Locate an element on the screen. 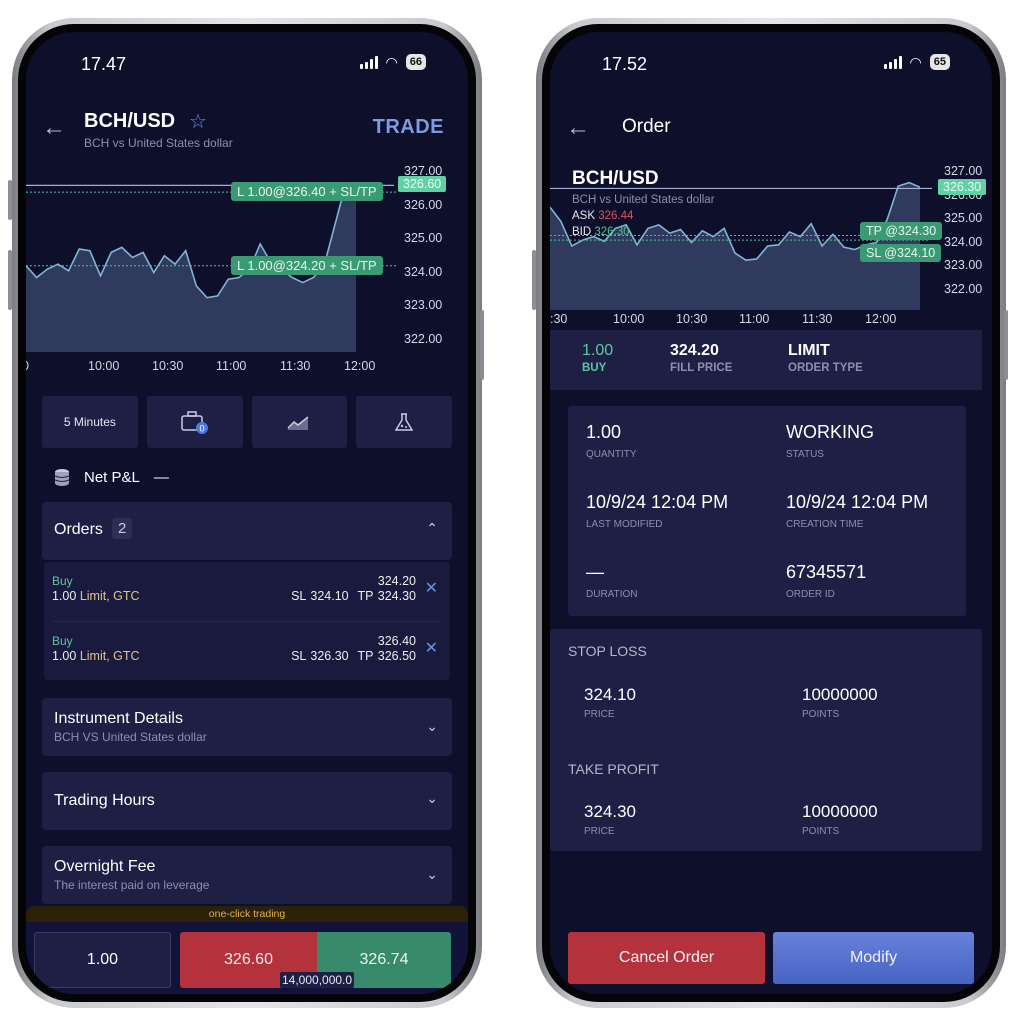 The width and height of the screenshot is (1017, 1024). modify-button: Modify is located at coordinates (873, 958).